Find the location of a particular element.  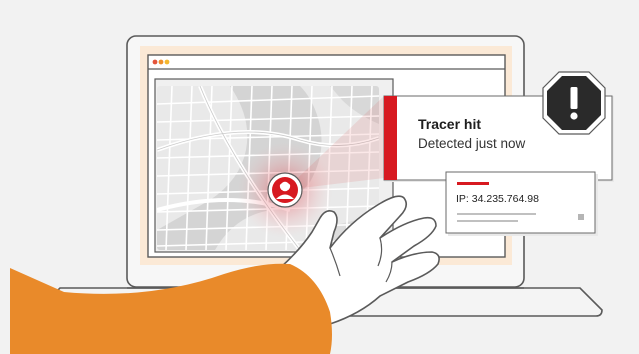

alert-accent-bar is located at coordinates (390, 138).